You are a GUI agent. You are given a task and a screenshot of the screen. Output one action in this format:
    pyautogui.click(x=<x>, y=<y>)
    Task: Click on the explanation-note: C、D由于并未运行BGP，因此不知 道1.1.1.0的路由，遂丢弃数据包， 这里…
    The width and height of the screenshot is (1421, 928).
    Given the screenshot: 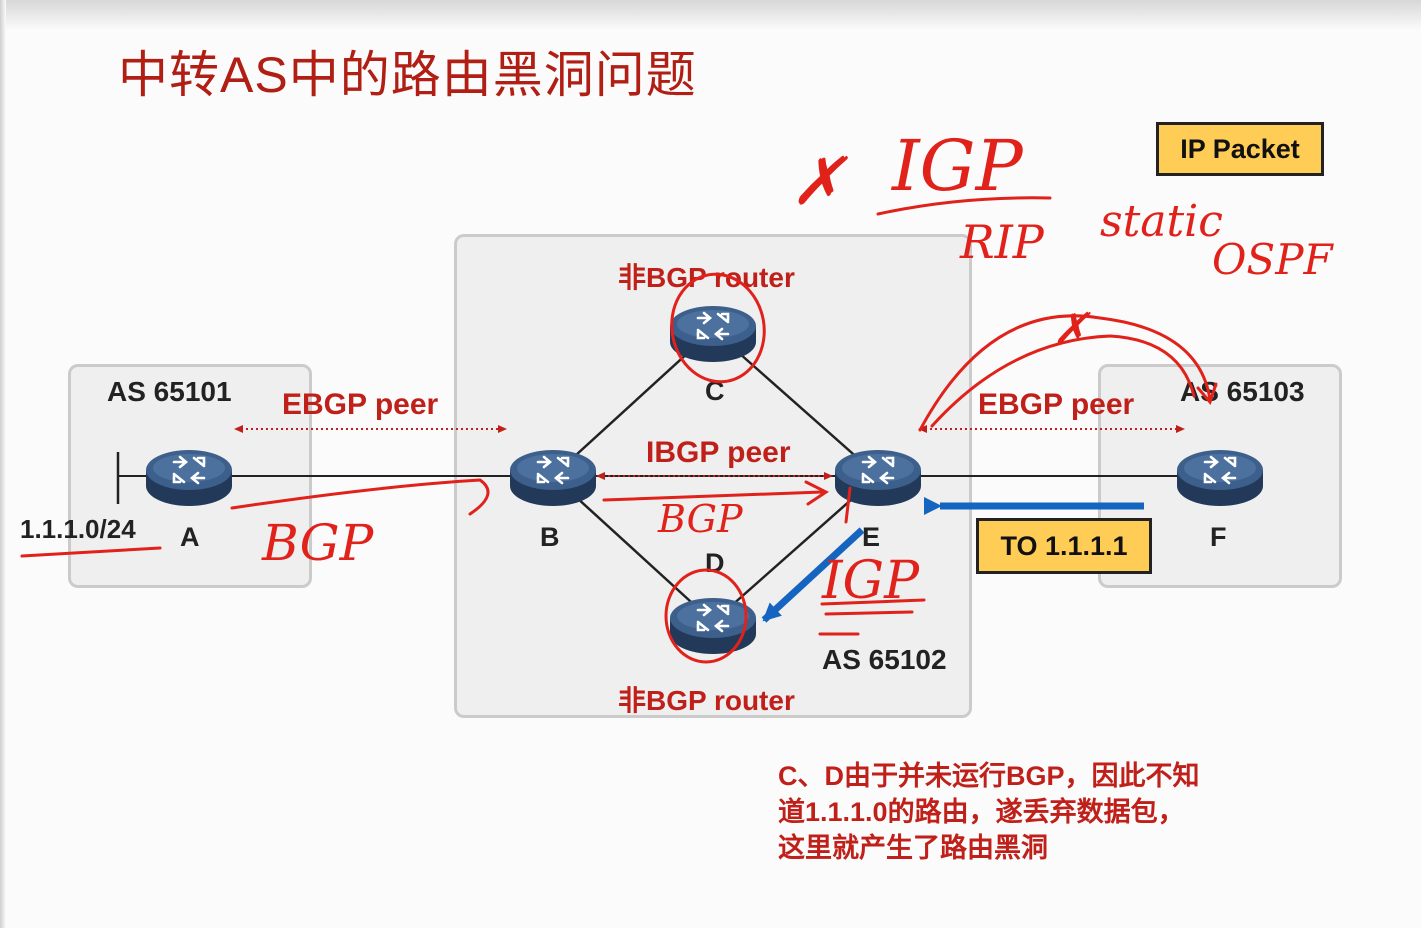 What is the action you would take?
    pyautogui.click(x=1038, y=812)
    